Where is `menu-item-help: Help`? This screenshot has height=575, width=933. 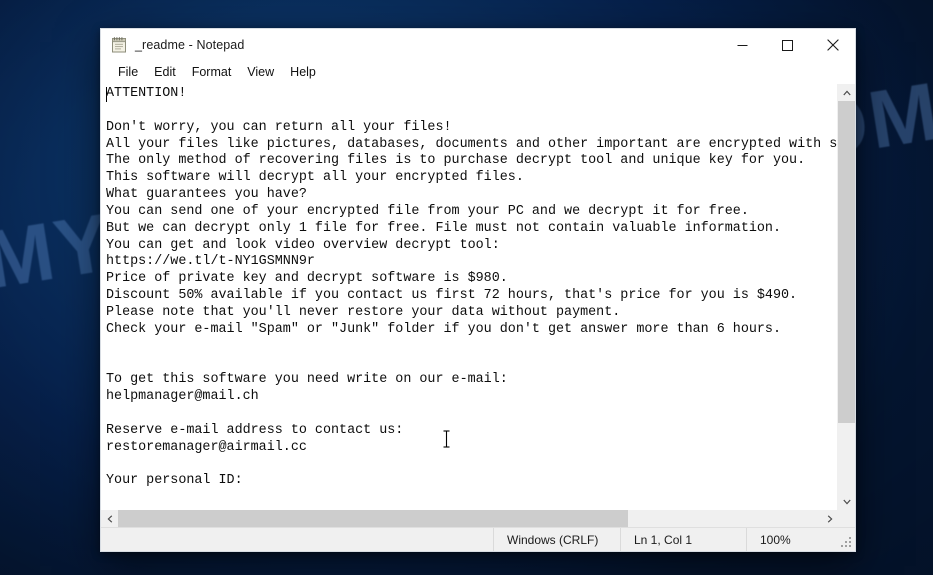 menu-item-help: Help is located at coordinates (303, 72).